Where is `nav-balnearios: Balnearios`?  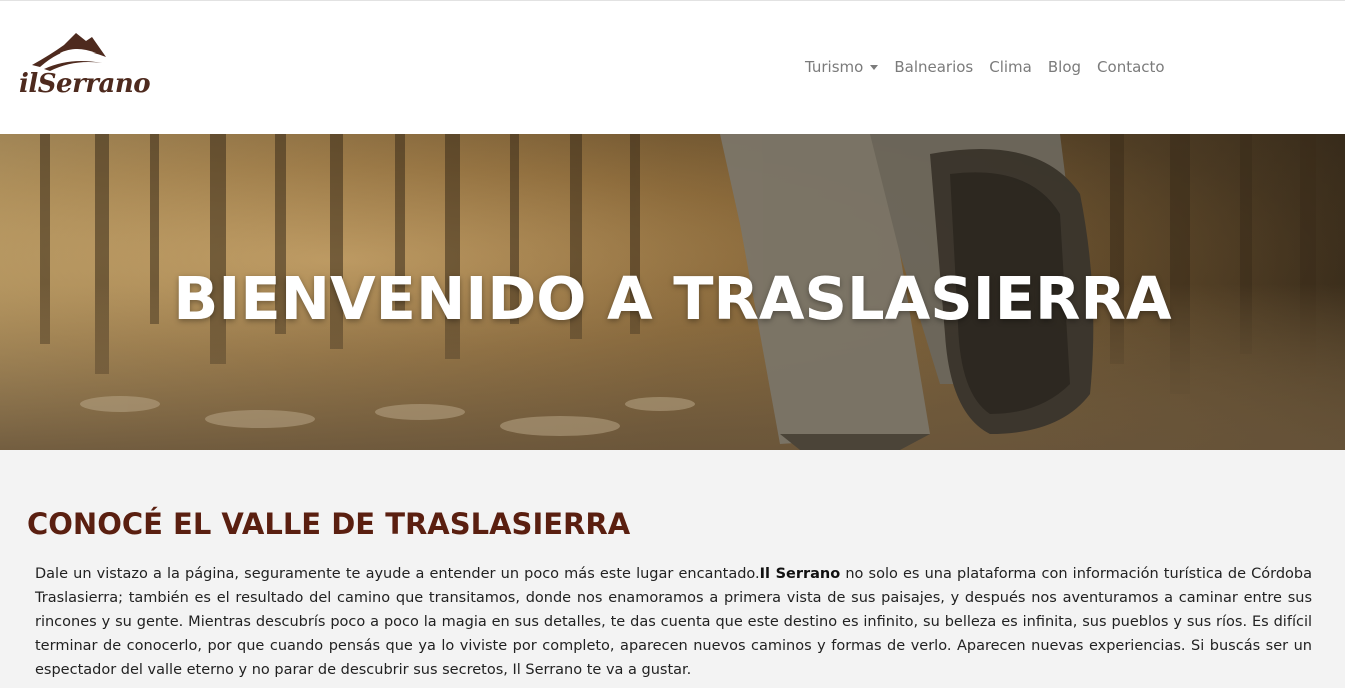 nav-balnearios: Balnearios is located at coordinates (933, 67).